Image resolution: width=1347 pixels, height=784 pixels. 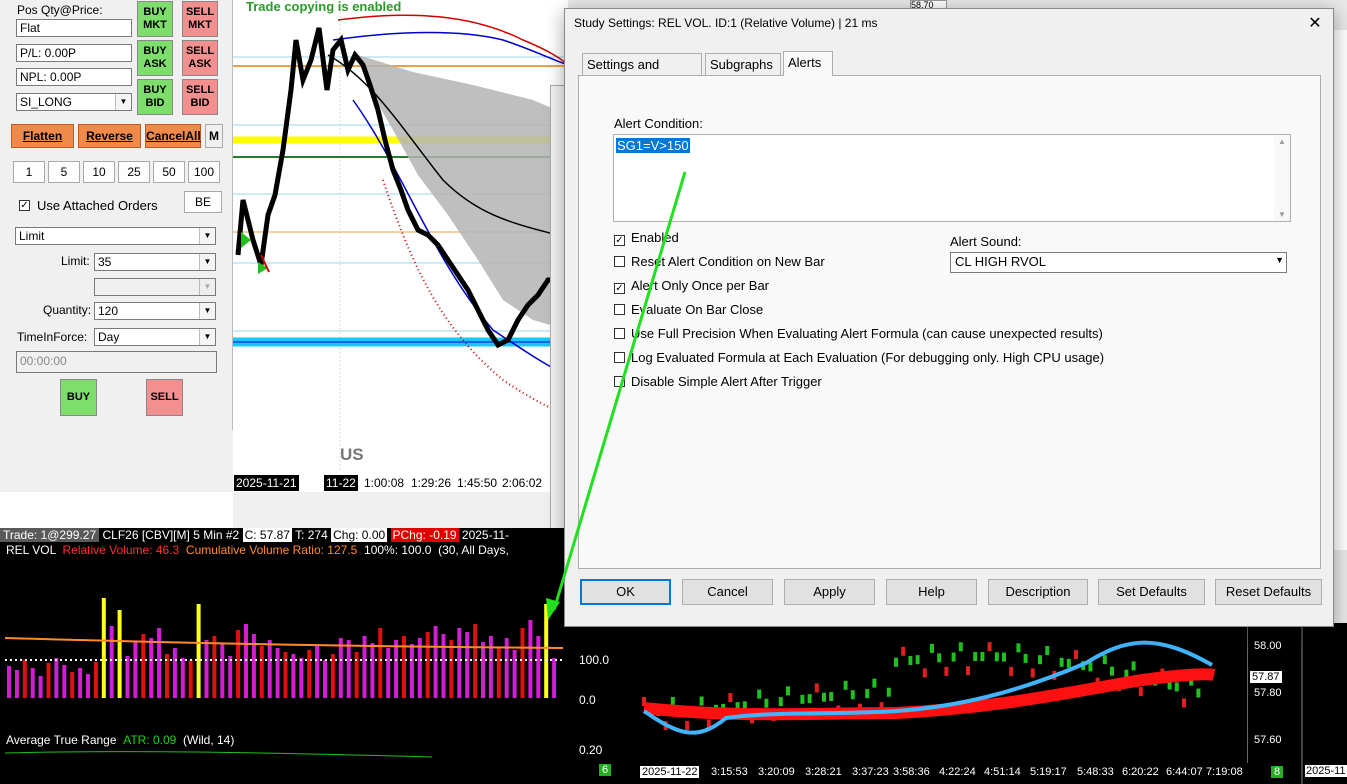 What do you see at coordinates (1038, 592) in the screenshot?
I see `description-button: Description` at bounding box center [1038, 592].